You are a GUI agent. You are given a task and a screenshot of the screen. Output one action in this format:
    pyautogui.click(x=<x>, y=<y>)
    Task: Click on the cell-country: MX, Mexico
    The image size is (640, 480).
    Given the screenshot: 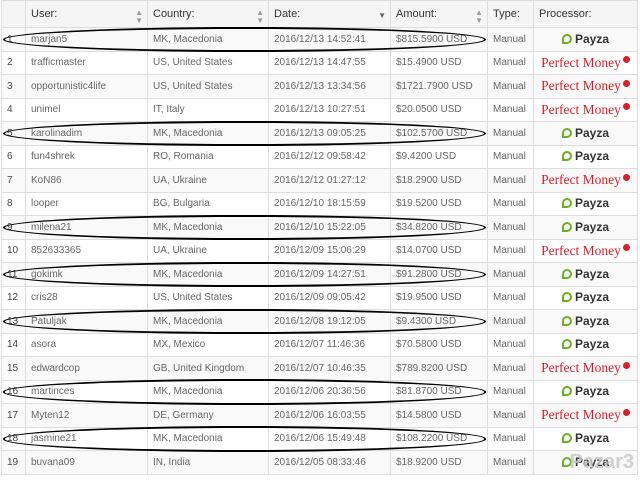 What is the action you would take?
    pyautogui.click(x=208, y=344)
    